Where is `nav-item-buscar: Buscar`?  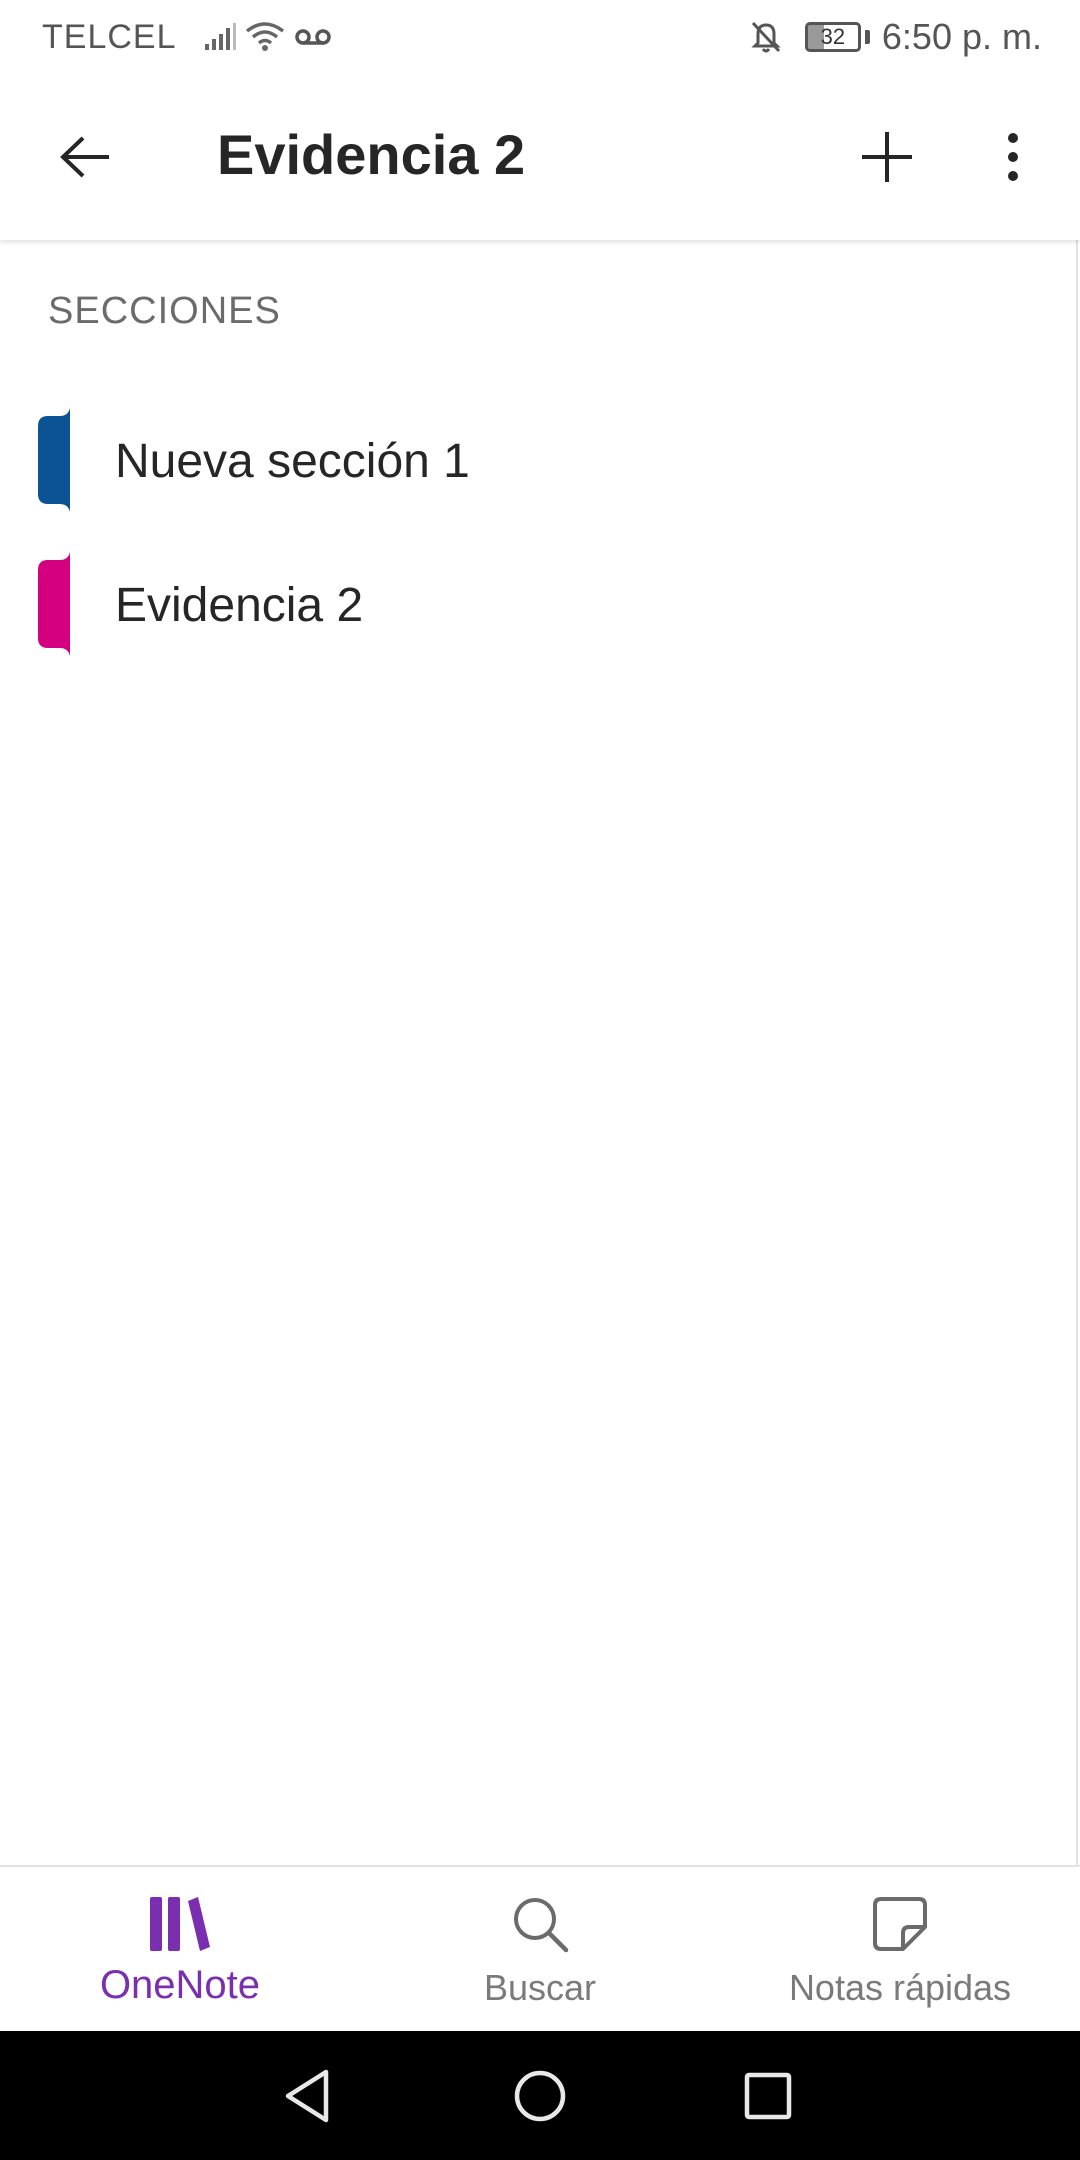
nav-item-buscar: Buscar is located at coordinates (540, 1950).